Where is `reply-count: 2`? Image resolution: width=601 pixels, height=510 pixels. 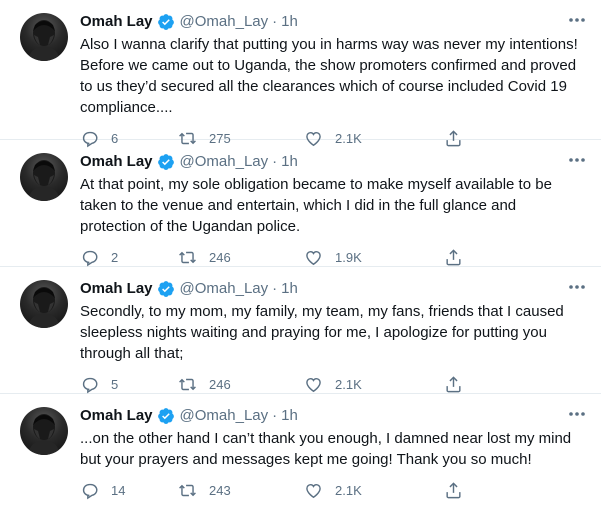
reply-count: 2 is located at coordinates (115, 257).